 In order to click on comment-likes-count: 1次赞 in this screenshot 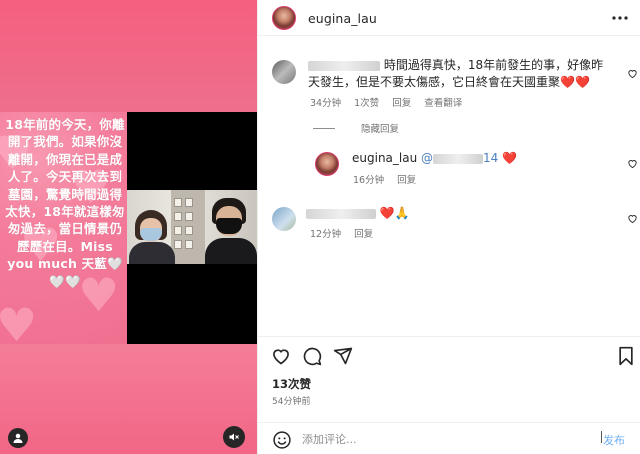, I will do `click(366, 103)`.